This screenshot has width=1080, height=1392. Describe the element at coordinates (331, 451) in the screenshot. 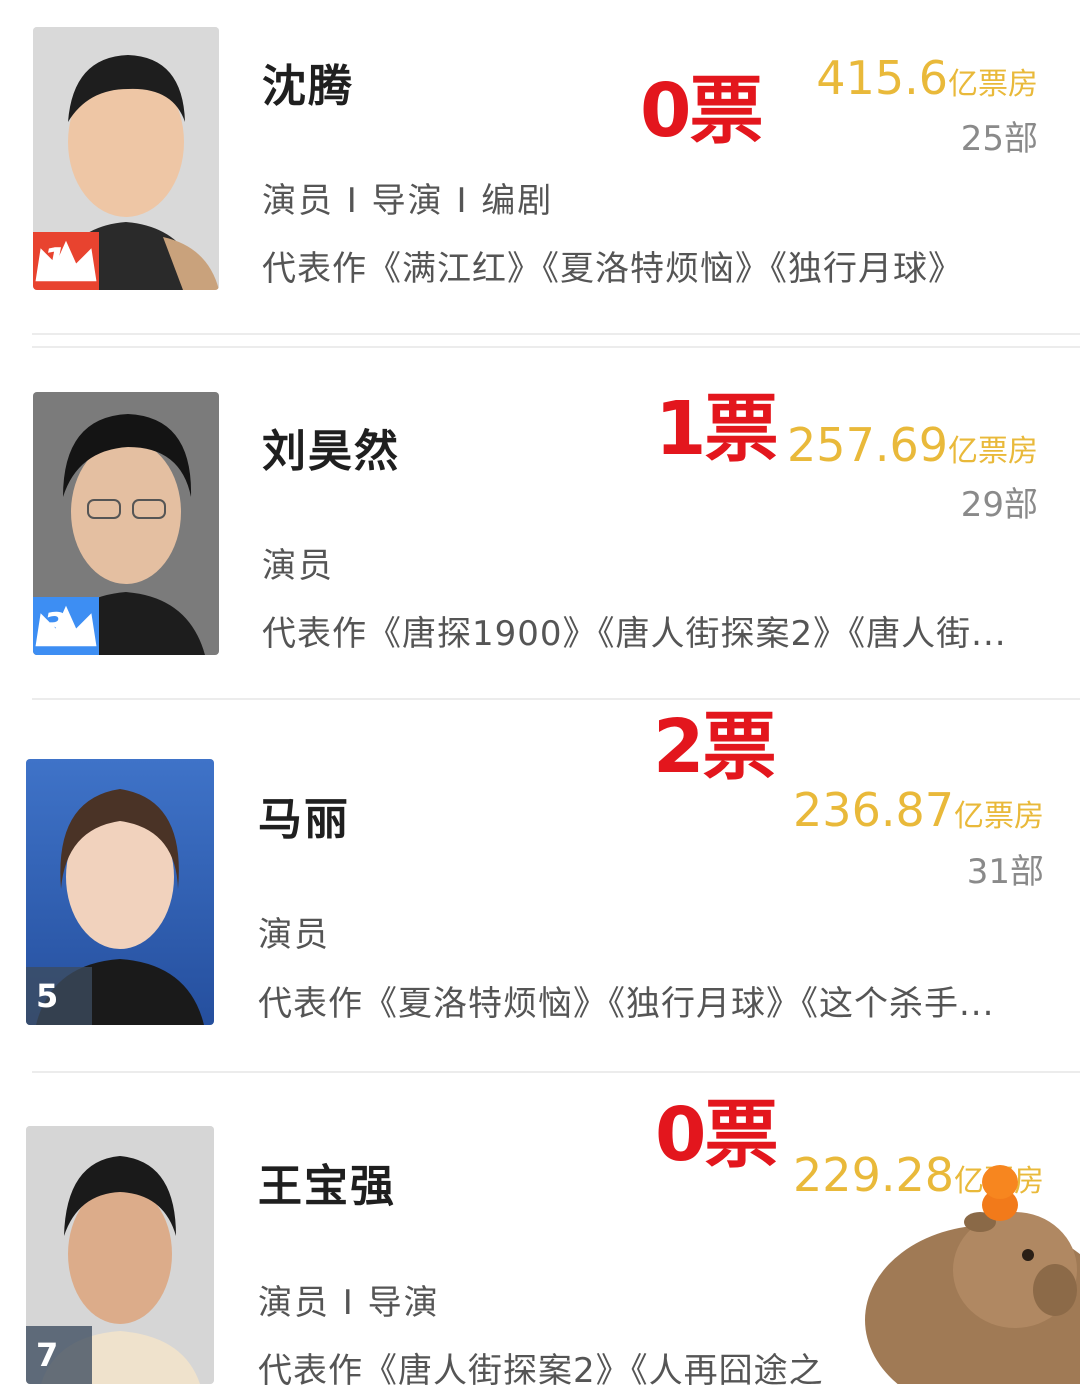

I see `actor-name: 刘昊然` at that location.